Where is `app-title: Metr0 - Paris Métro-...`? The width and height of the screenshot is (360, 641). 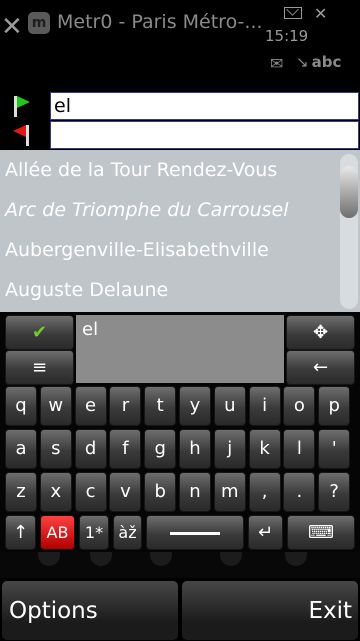
app-title: Metr0 - Paris Métro-... is located at coordinates (159, 22).